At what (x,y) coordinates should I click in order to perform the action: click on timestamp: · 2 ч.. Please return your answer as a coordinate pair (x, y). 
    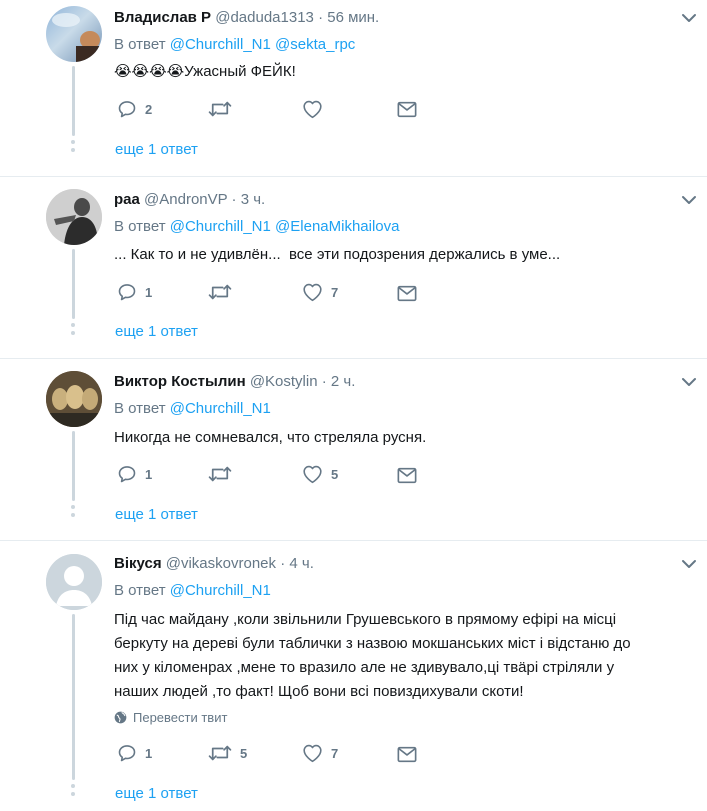
    Looking at the image, I should click on (339, 381).